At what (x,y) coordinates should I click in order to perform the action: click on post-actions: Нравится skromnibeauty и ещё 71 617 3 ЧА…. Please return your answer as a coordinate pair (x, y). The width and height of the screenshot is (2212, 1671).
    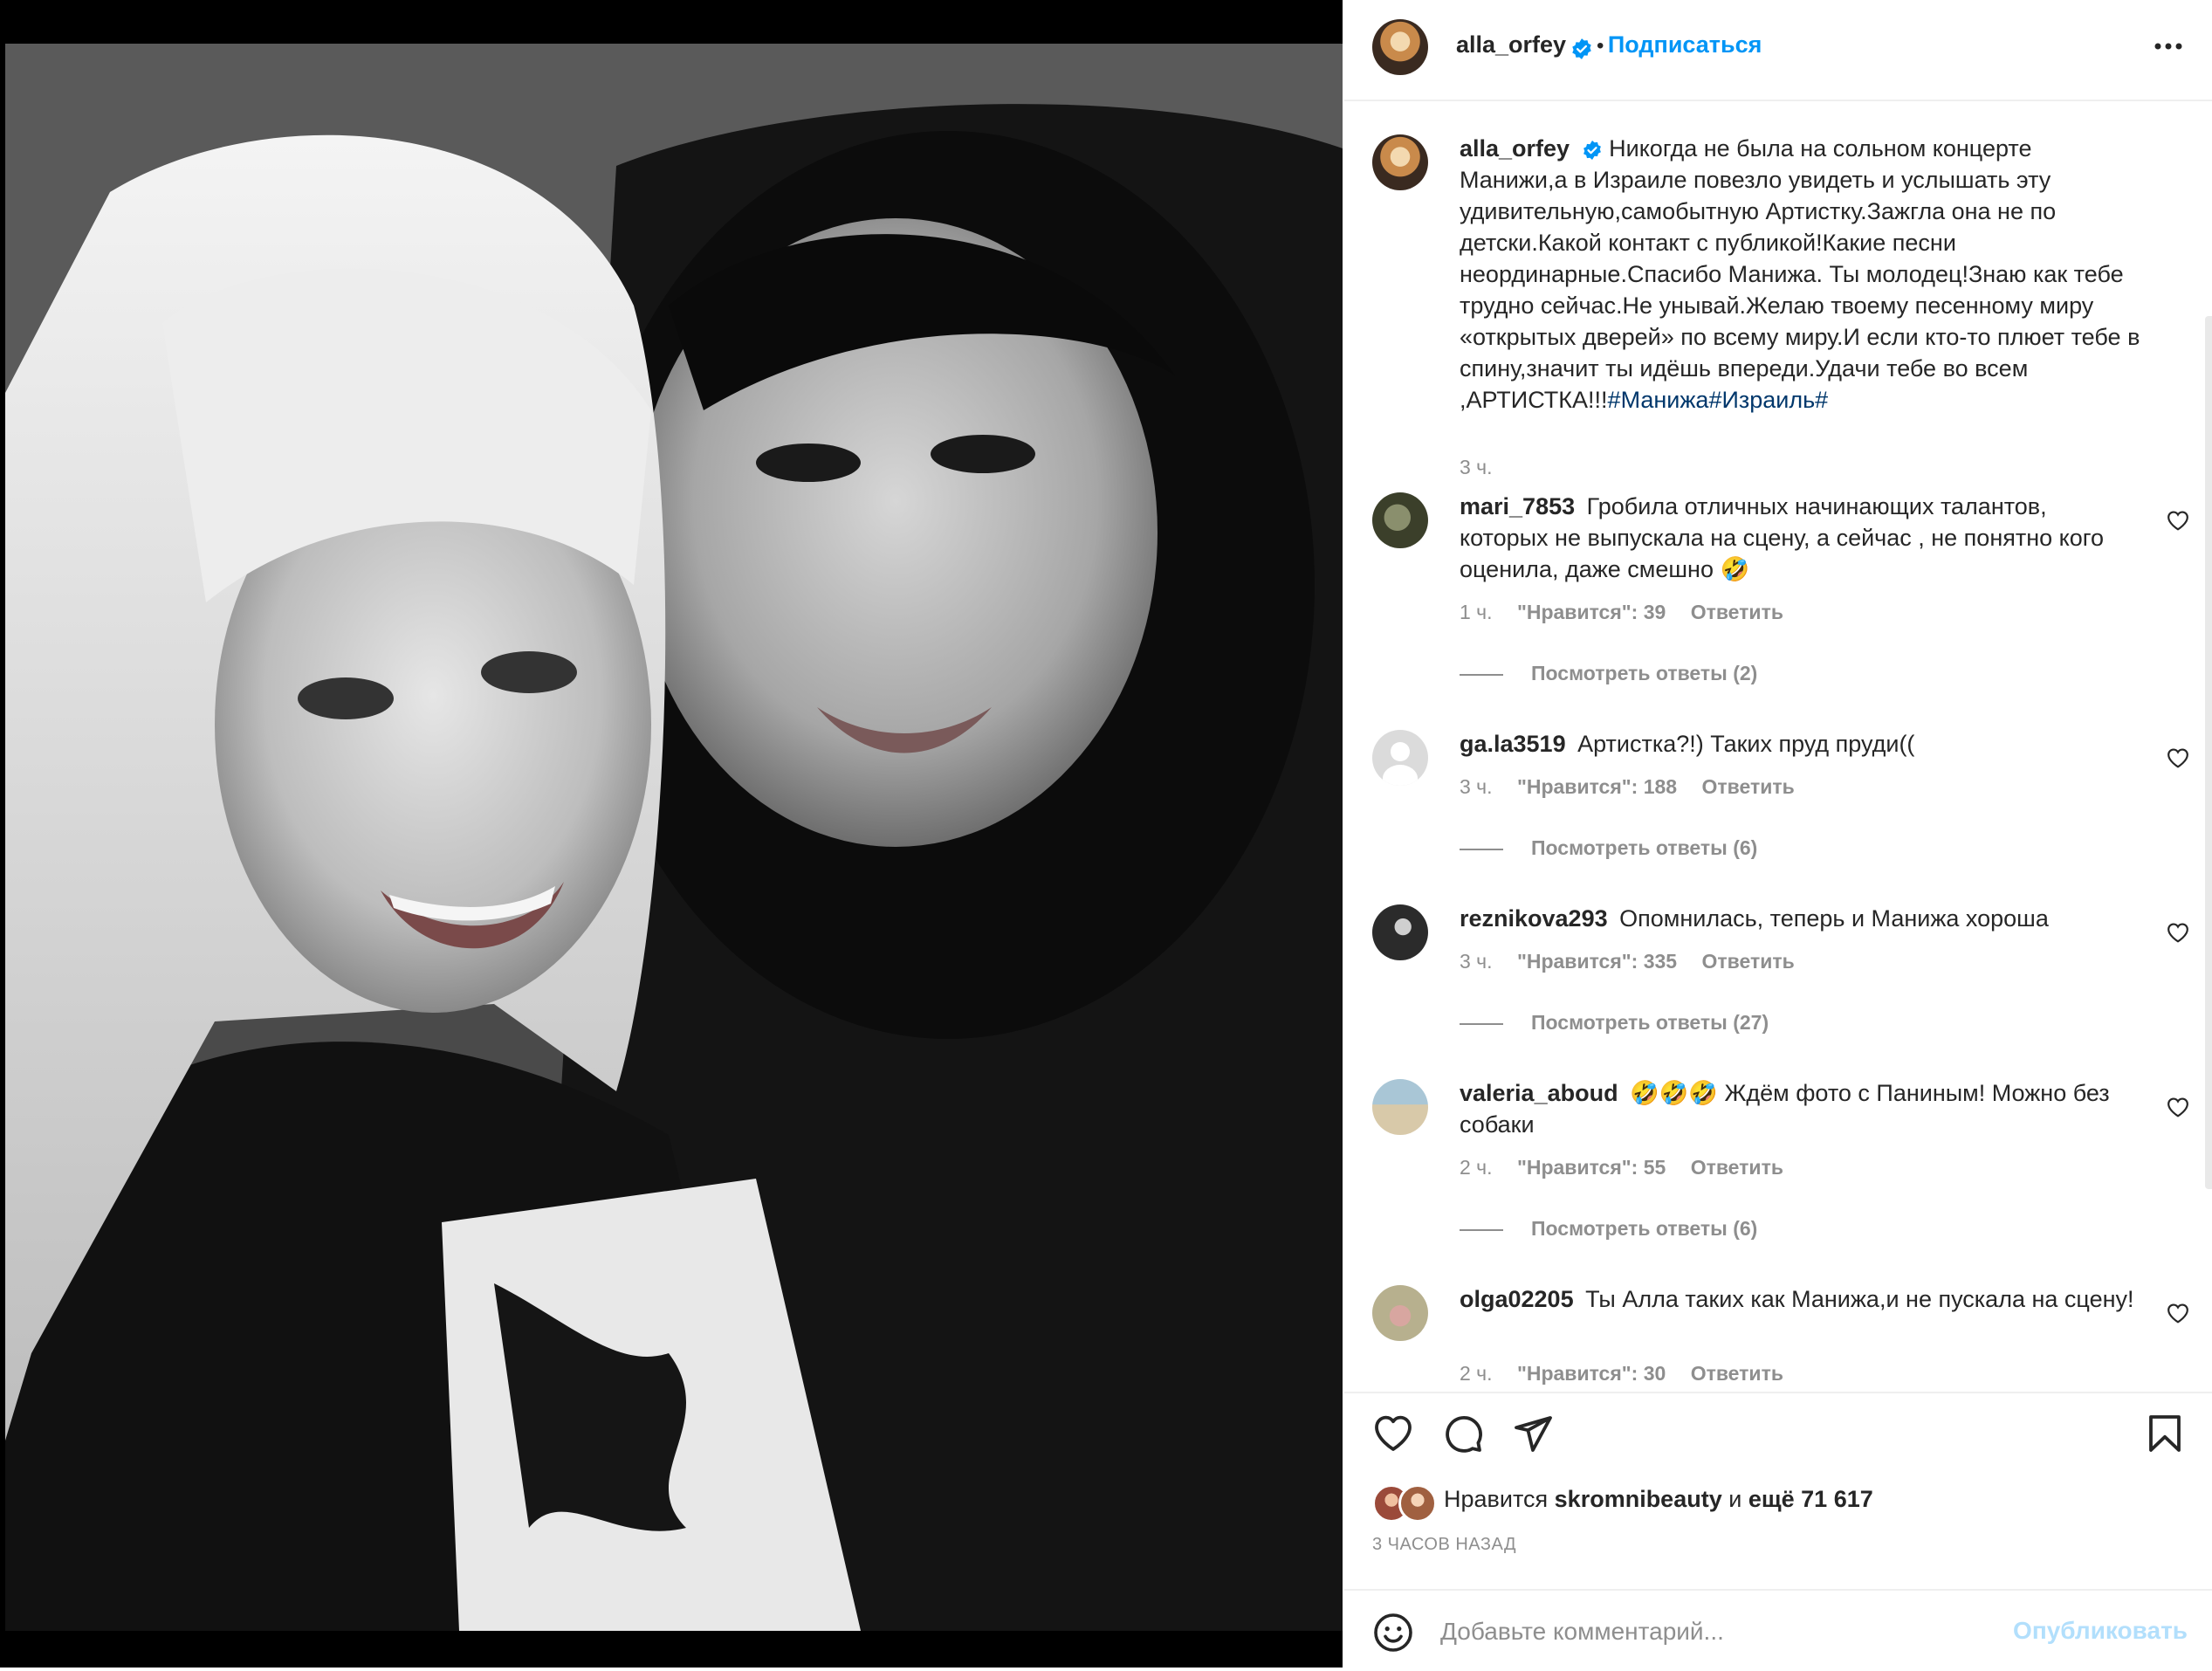
    Looking at the image, I should click on (1778, 1531).